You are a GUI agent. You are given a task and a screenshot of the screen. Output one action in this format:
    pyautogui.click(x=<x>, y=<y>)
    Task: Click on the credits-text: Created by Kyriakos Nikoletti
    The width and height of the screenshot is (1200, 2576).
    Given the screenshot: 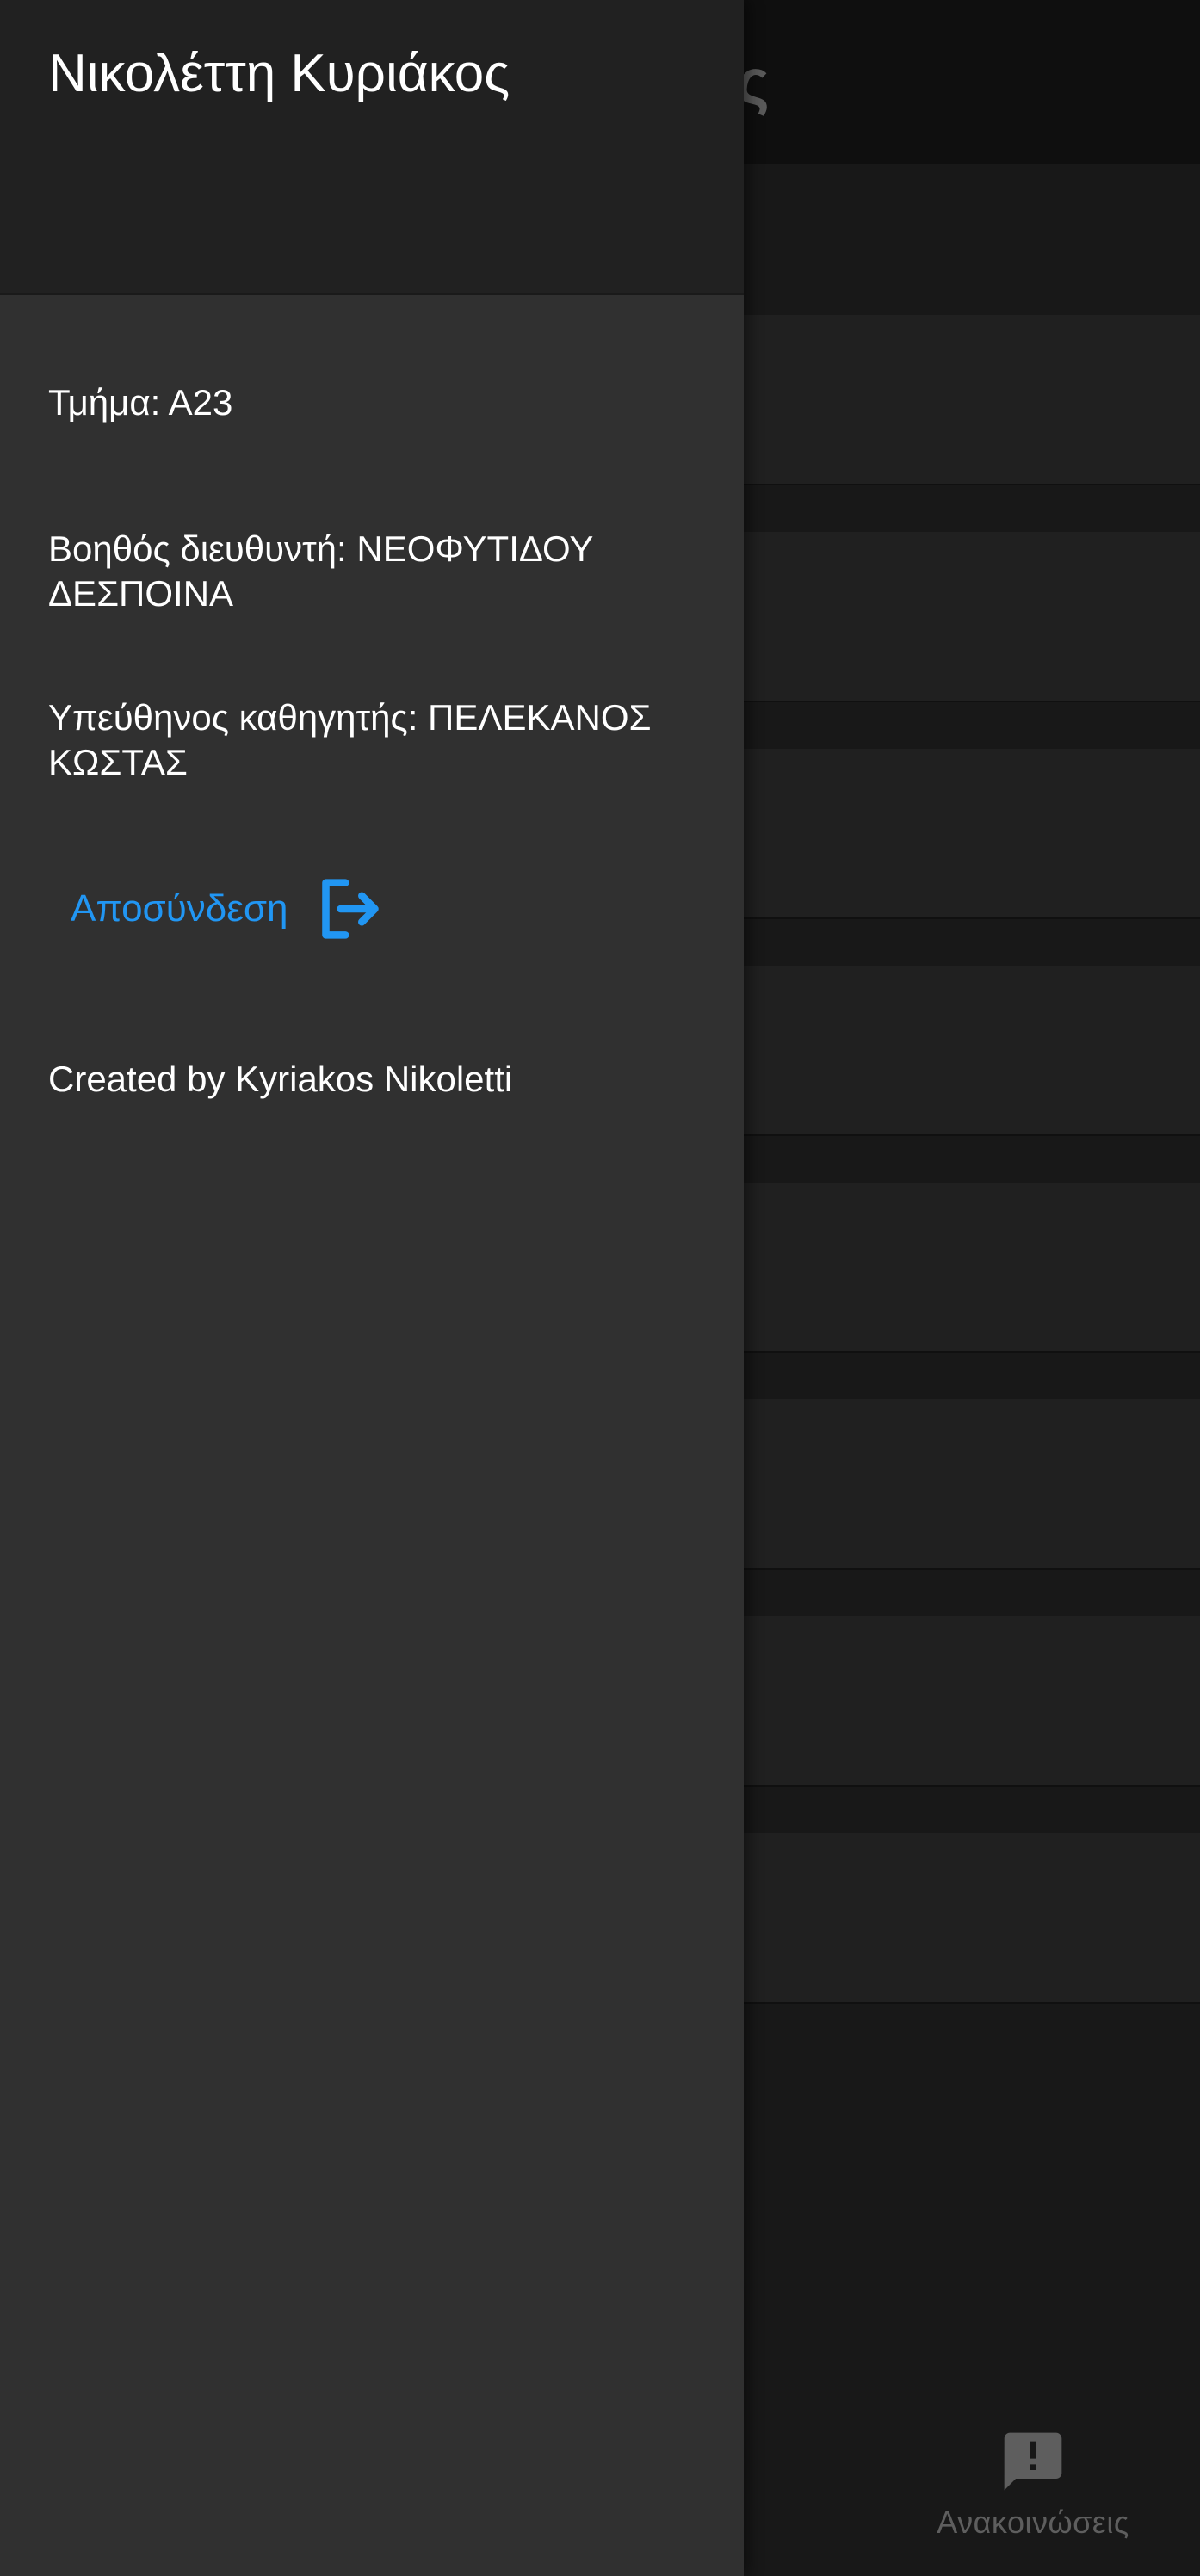 What is the action you would take?
    pyautogui.click(x=280, y=1079)
    